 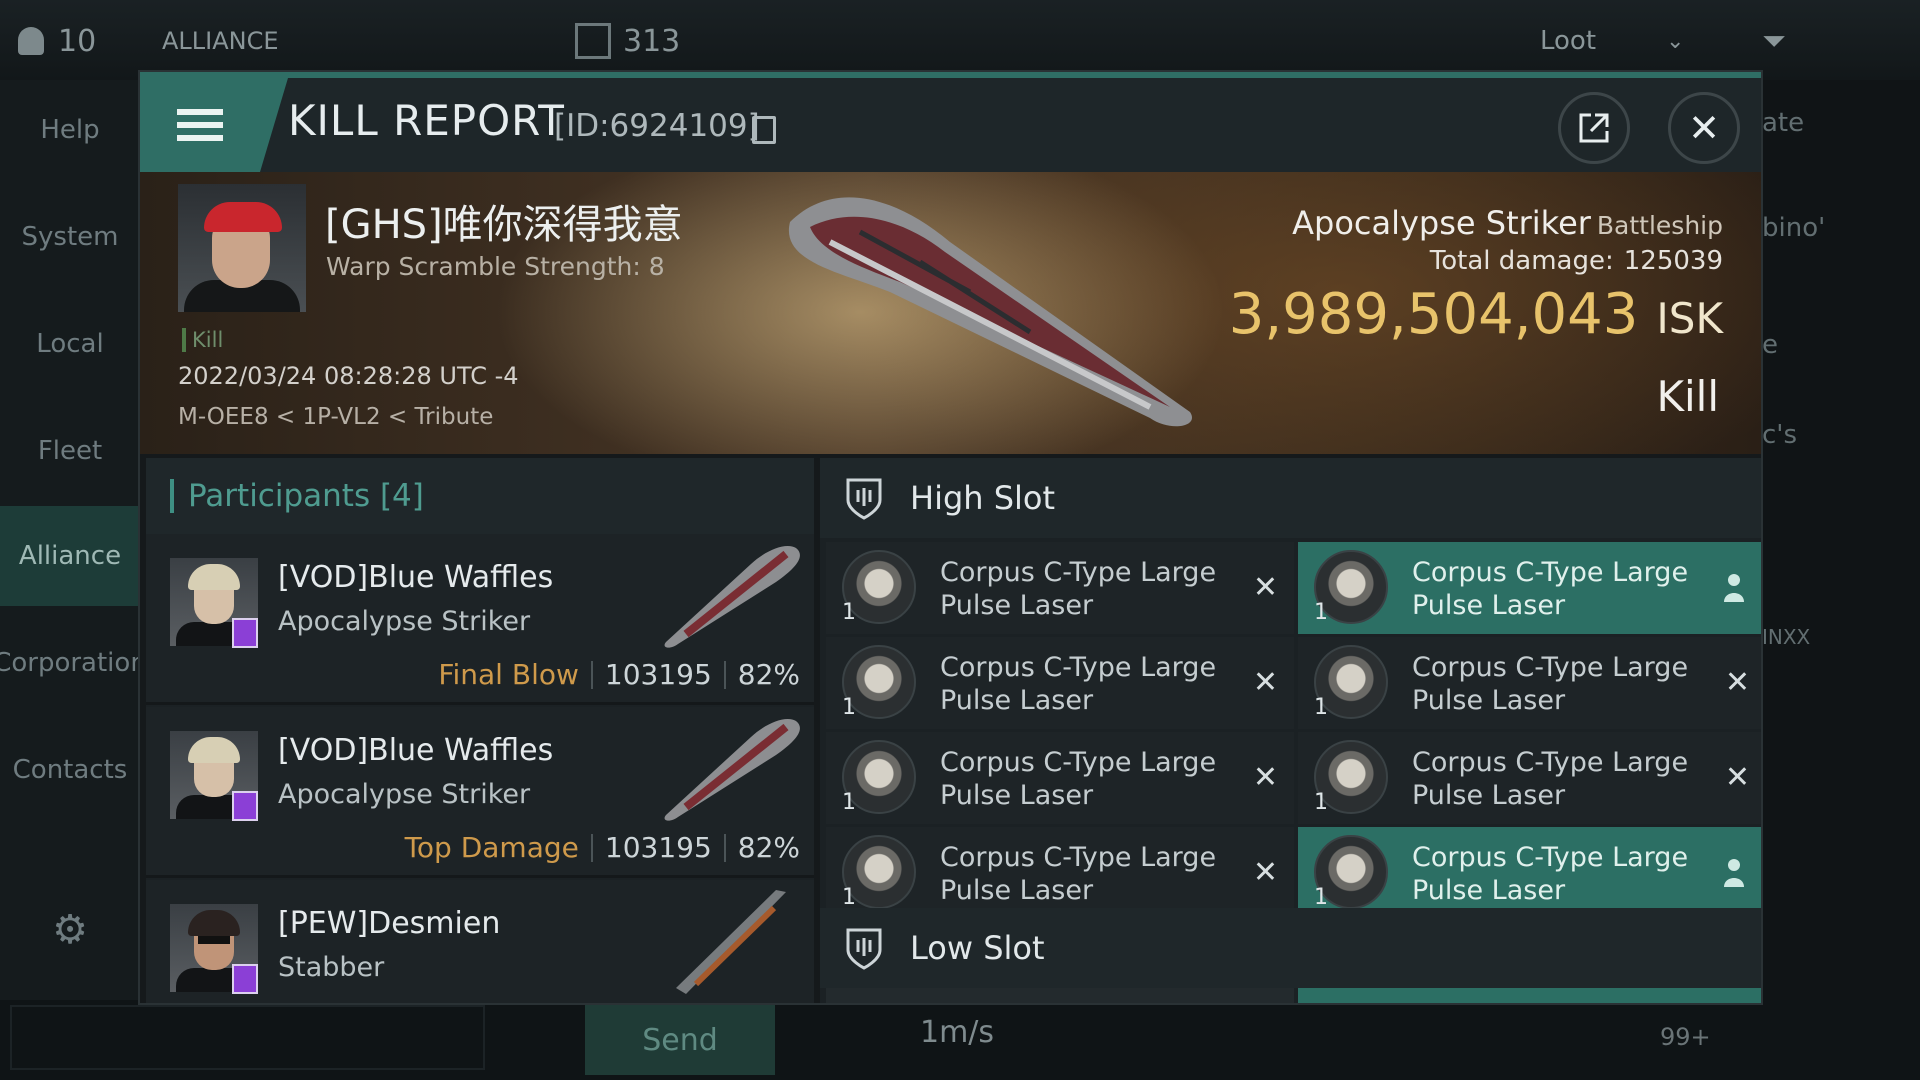 What do you see at coordinates (480, 496) in the screenshot?
I see `participants-header: Participants [4]` at bounding box center [480, 496].